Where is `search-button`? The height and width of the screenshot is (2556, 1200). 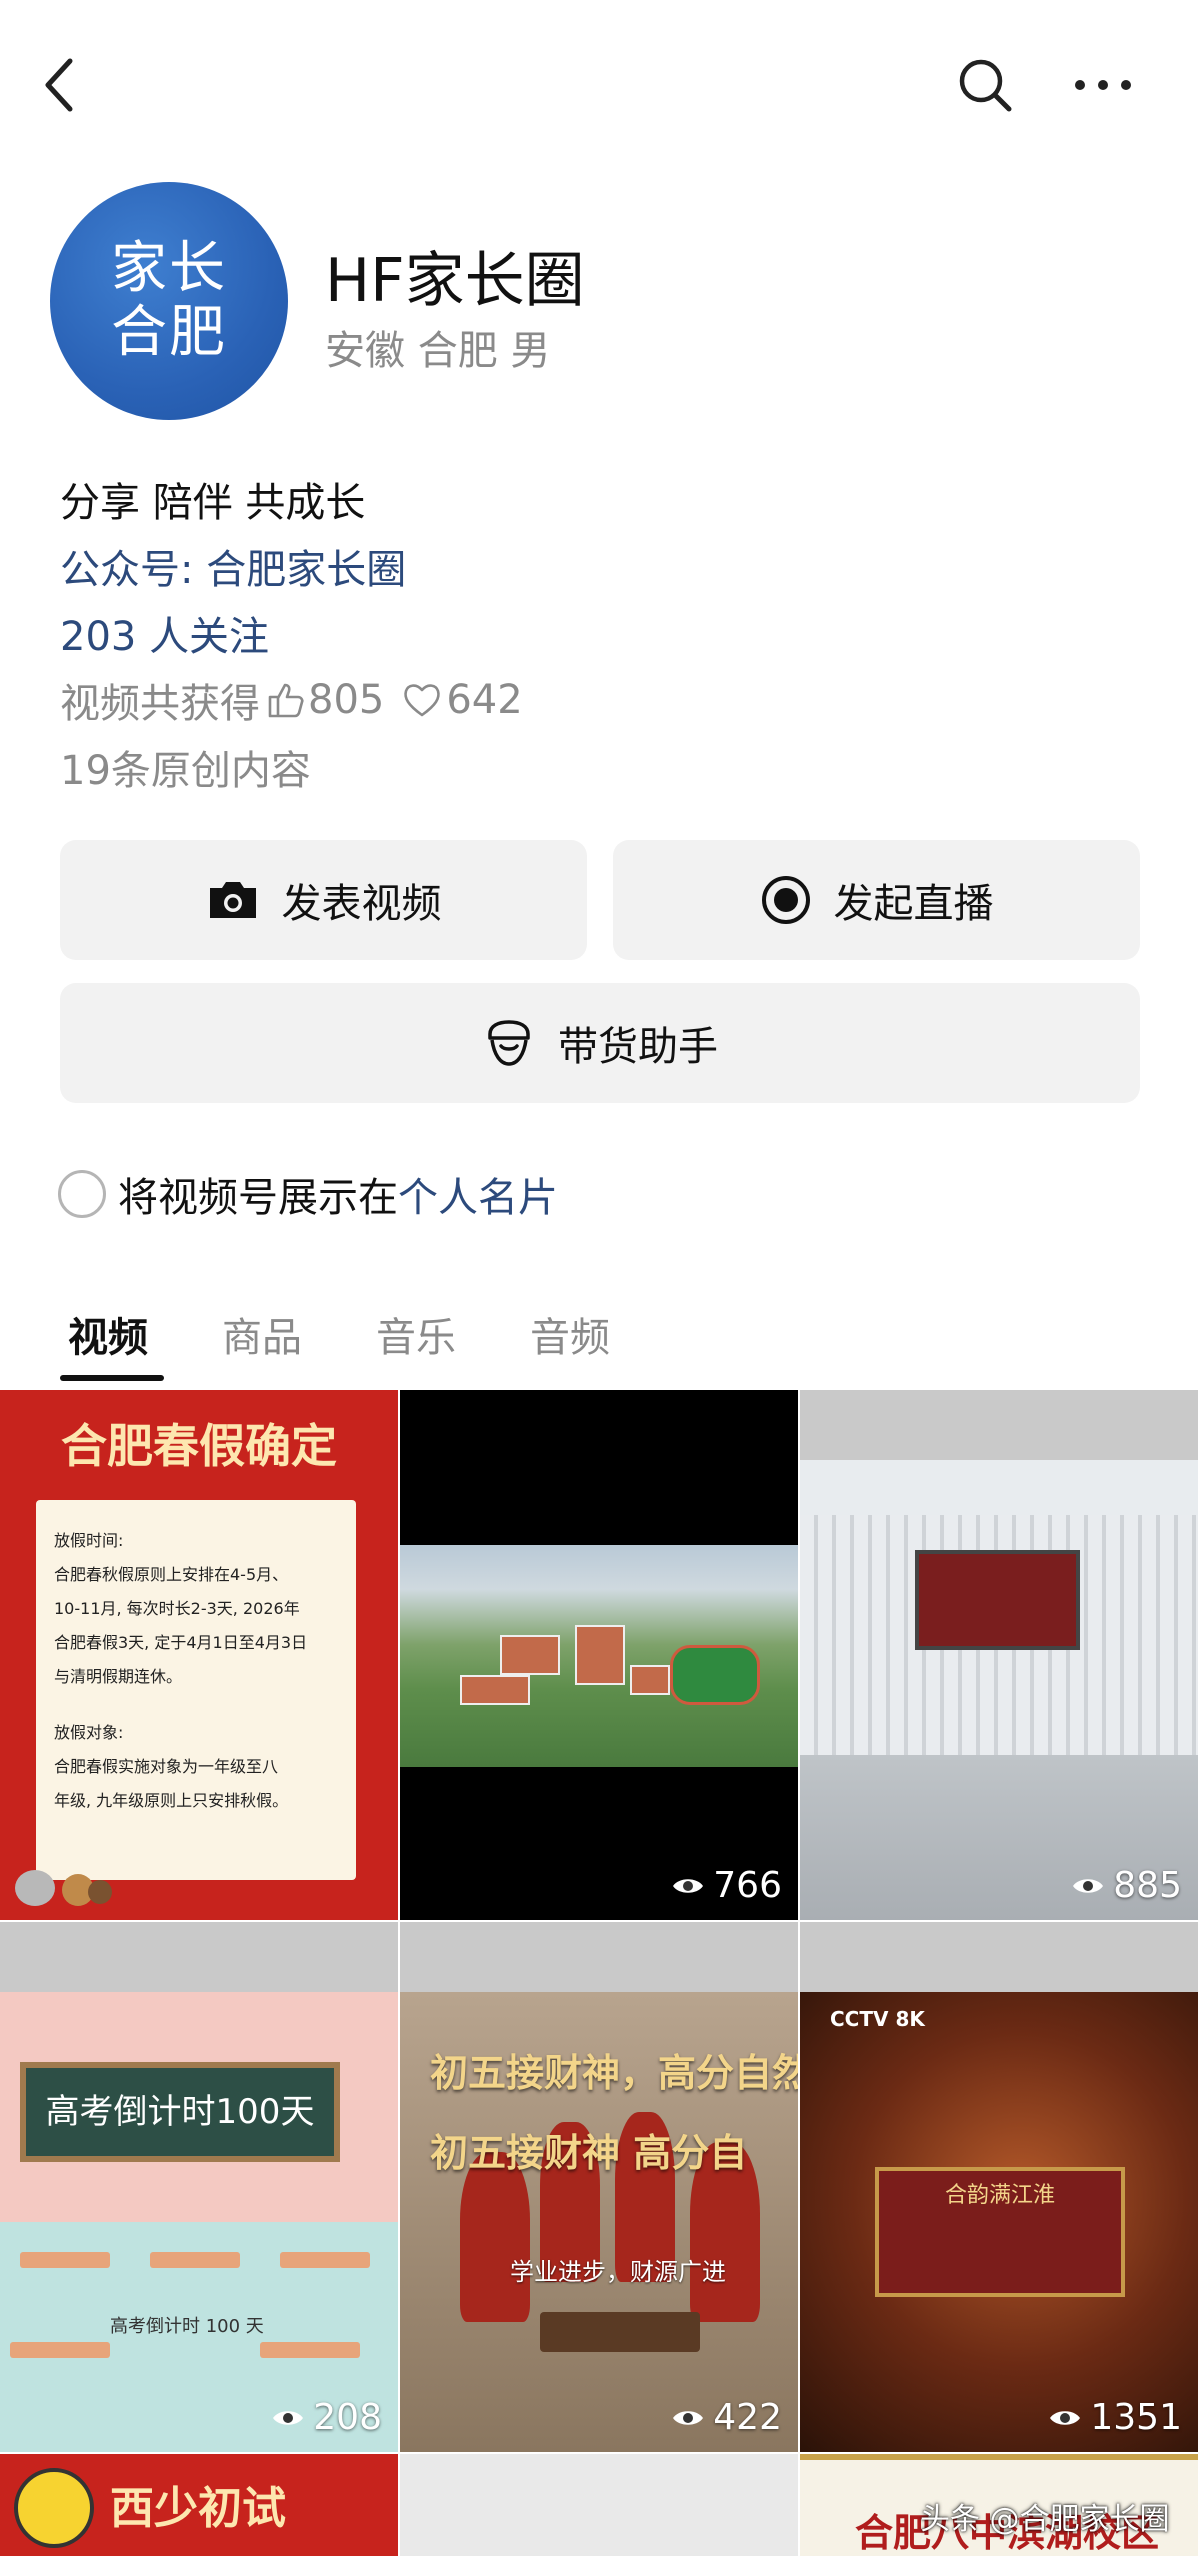 search-button is located at coordinates (985, 85).